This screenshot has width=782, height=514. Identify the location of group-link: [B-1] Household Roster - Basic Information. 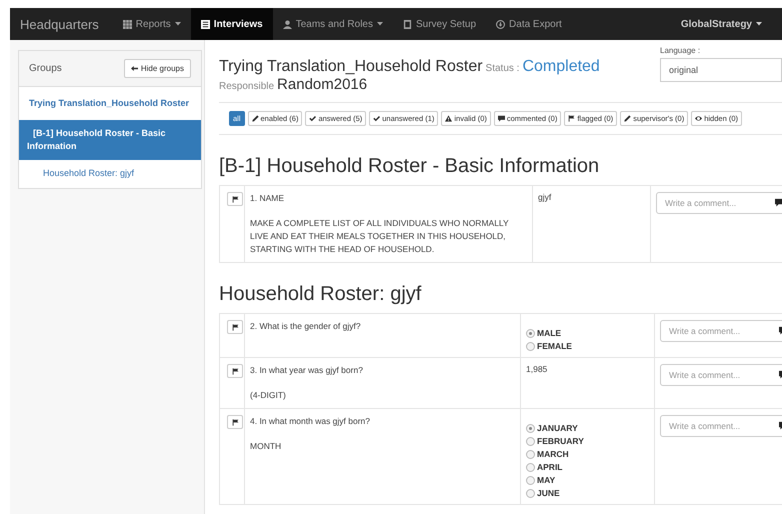
(110, 140).